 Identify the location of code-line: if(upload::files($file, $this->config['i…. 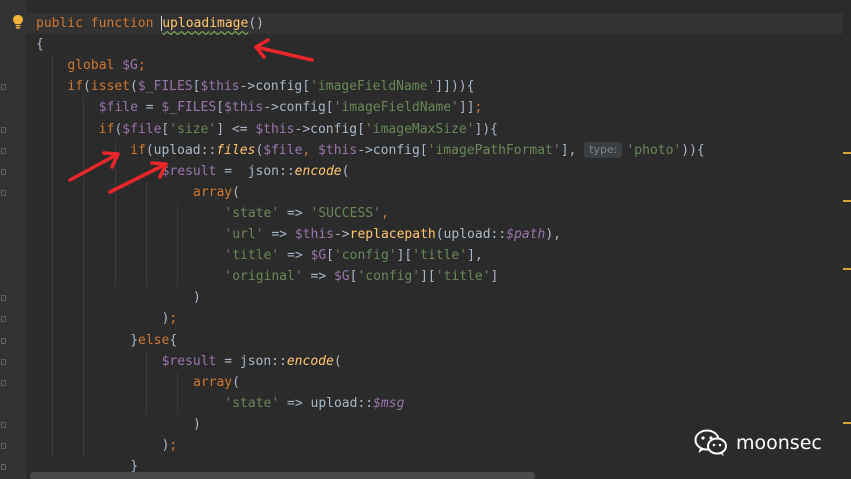
(417, 150).